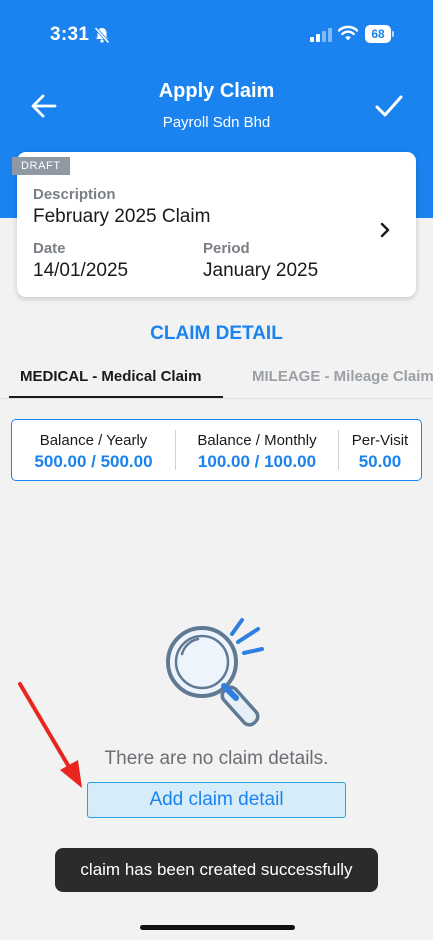 The width and height of the screenshot is (433, 940). I want to click on chevron-right-icon, so click(385, 230).